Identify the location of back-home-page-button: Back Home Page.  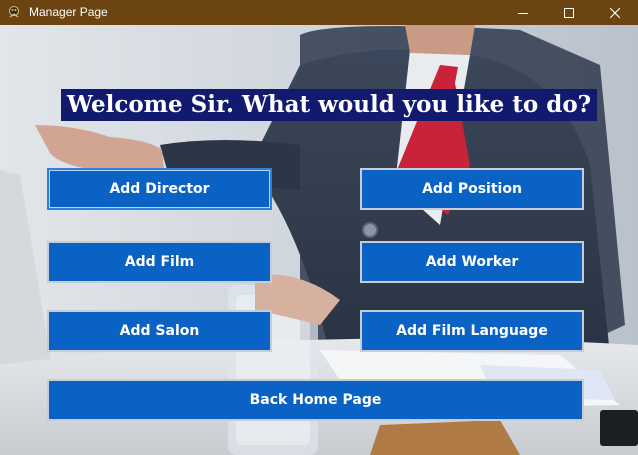
(315, 400).